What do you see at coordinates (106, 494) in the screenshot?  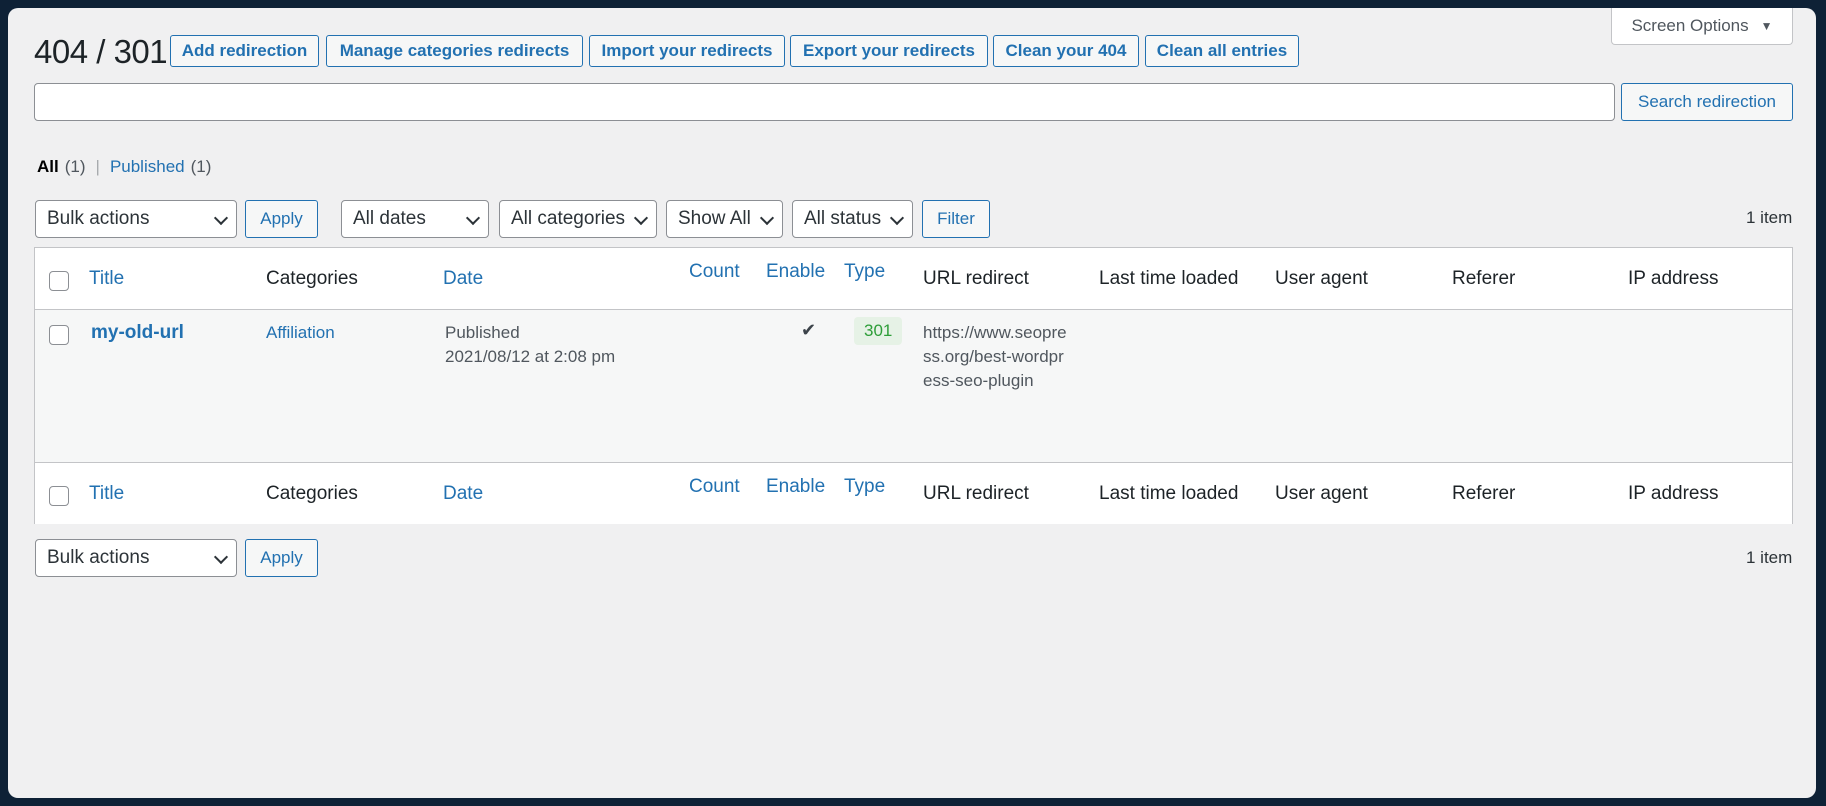 I see `column-title-footer: Title` at bounding box center [106, 494].